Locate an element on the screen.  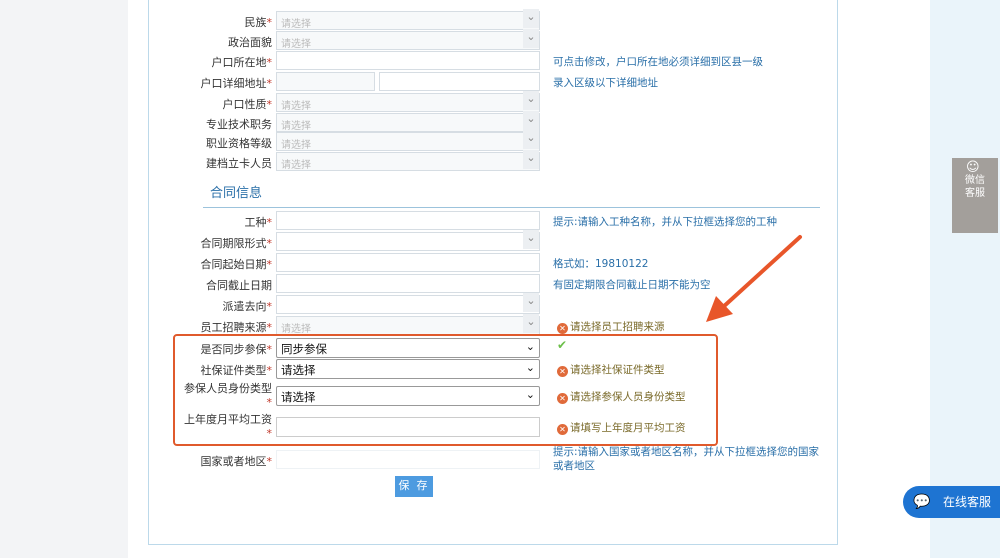
wechat-label-1: 微信 is located at coordinates (975, 180).